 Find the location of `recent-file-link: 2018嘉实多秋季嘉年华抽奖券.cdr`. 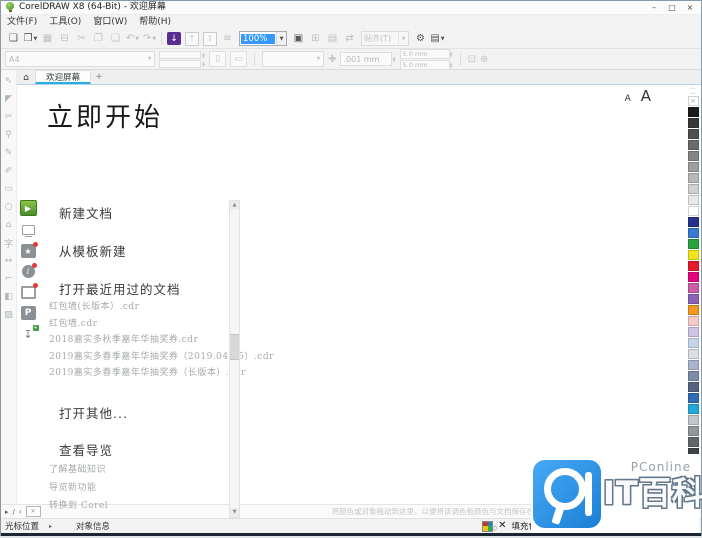

recent-file-link: 2018嘉实多秋季嘉年华抽奖券.cdr is located at coordinates (161, 340).